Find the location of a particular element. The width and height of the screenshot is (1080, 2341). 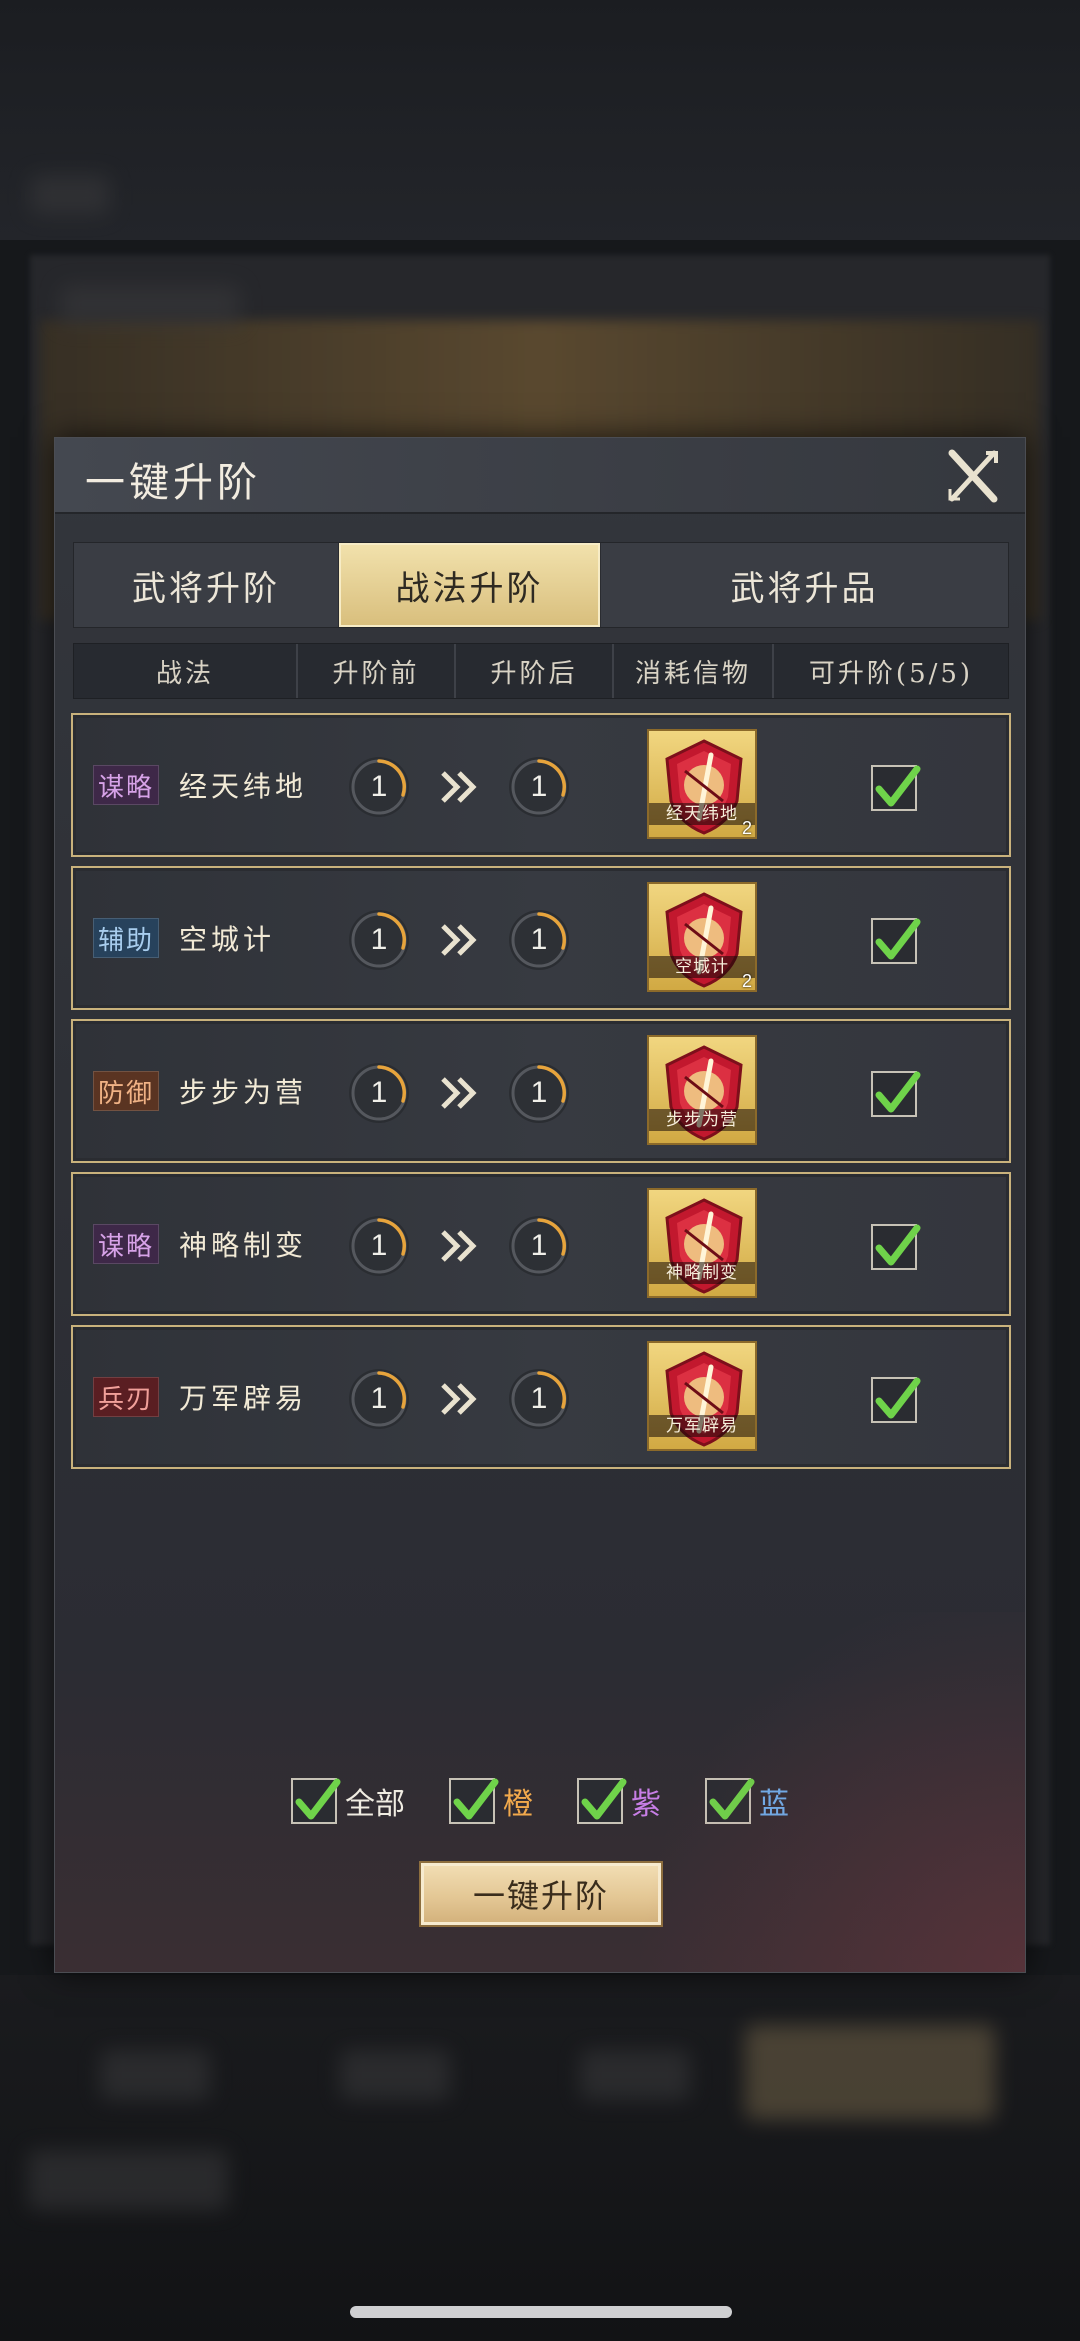

one-click-upgrade-button: 一键升阶 is located at coordinates (541, 1894).